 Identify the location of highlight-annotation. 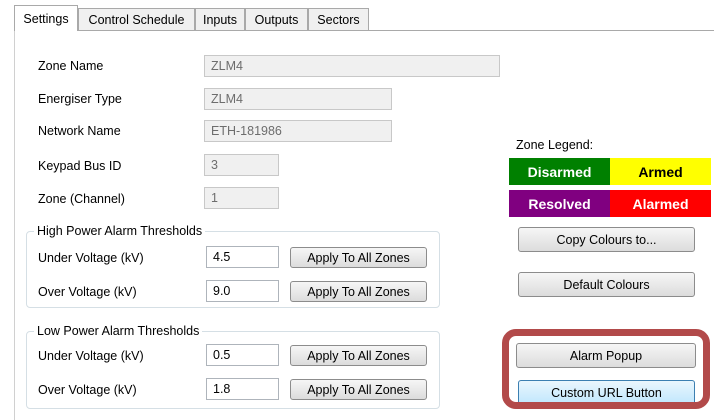
(606, 369).